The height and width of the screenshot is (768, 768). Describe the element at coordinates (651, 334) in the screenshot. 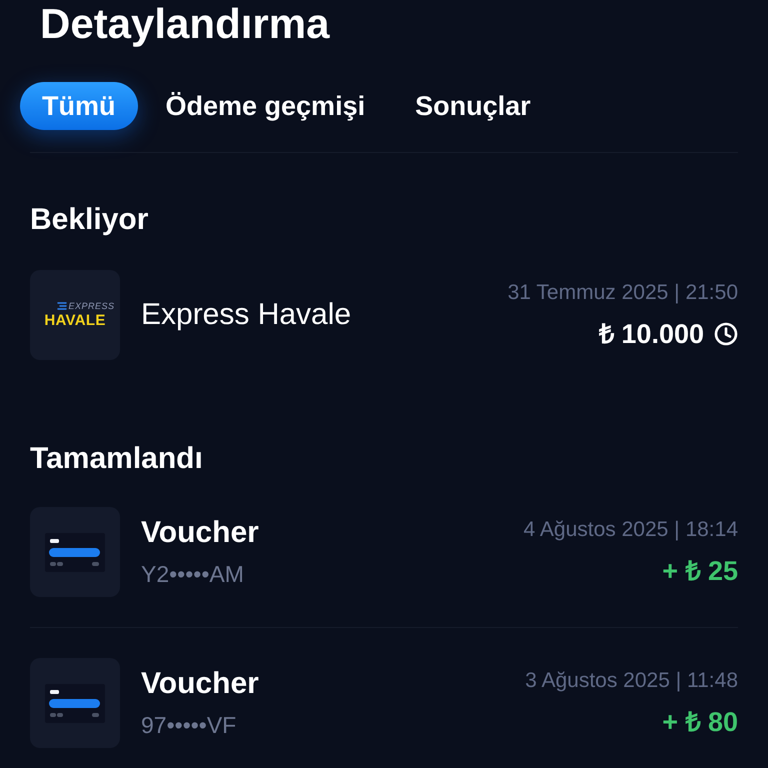

I see `transaction-amount: ₺ 10.000` at that location.